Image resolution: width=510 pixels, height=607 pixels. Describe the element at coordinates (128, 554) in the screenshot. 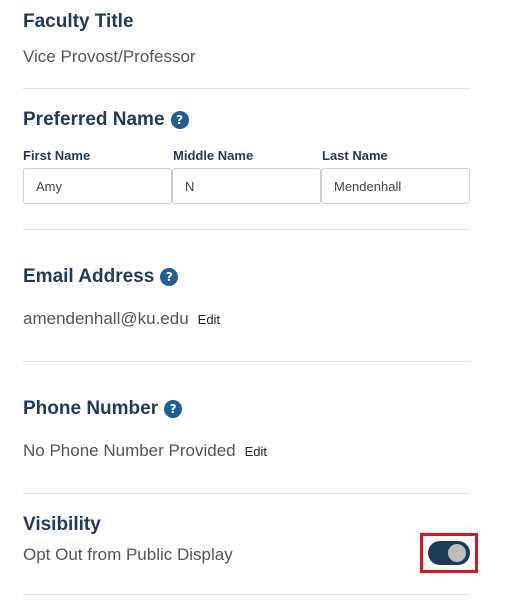

I see `opt-out-label: Opt Out from Public Display` at that location.